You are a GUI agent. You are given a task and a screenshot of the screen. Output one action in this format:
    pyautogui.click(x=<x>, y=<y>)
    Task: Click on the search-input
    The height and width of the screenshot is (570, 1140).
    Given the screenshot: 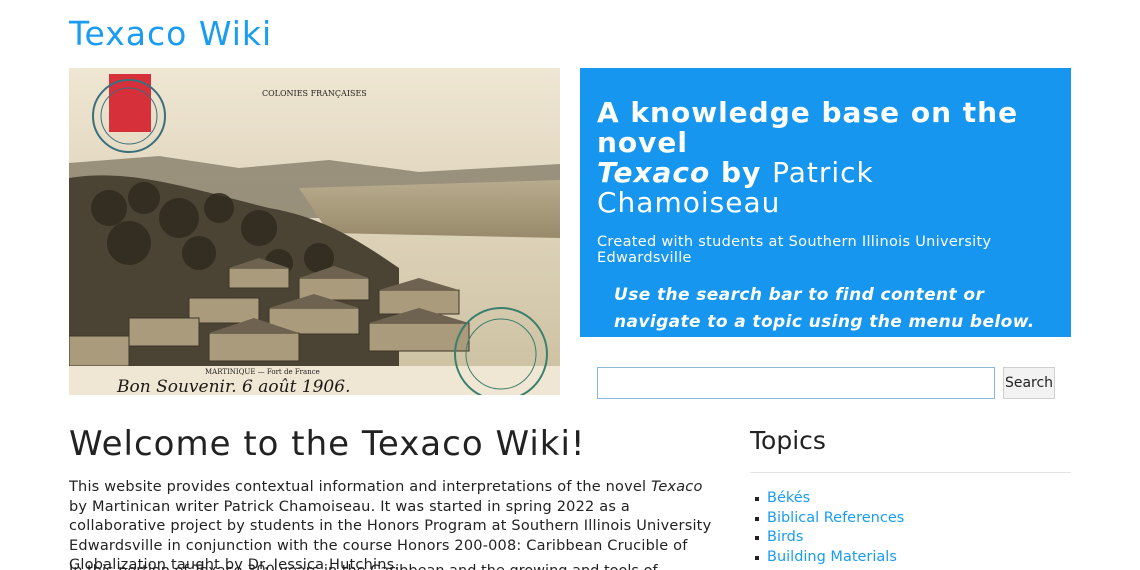 What is the action you would take?
    pyautogui.click(x=796, y=383)
    